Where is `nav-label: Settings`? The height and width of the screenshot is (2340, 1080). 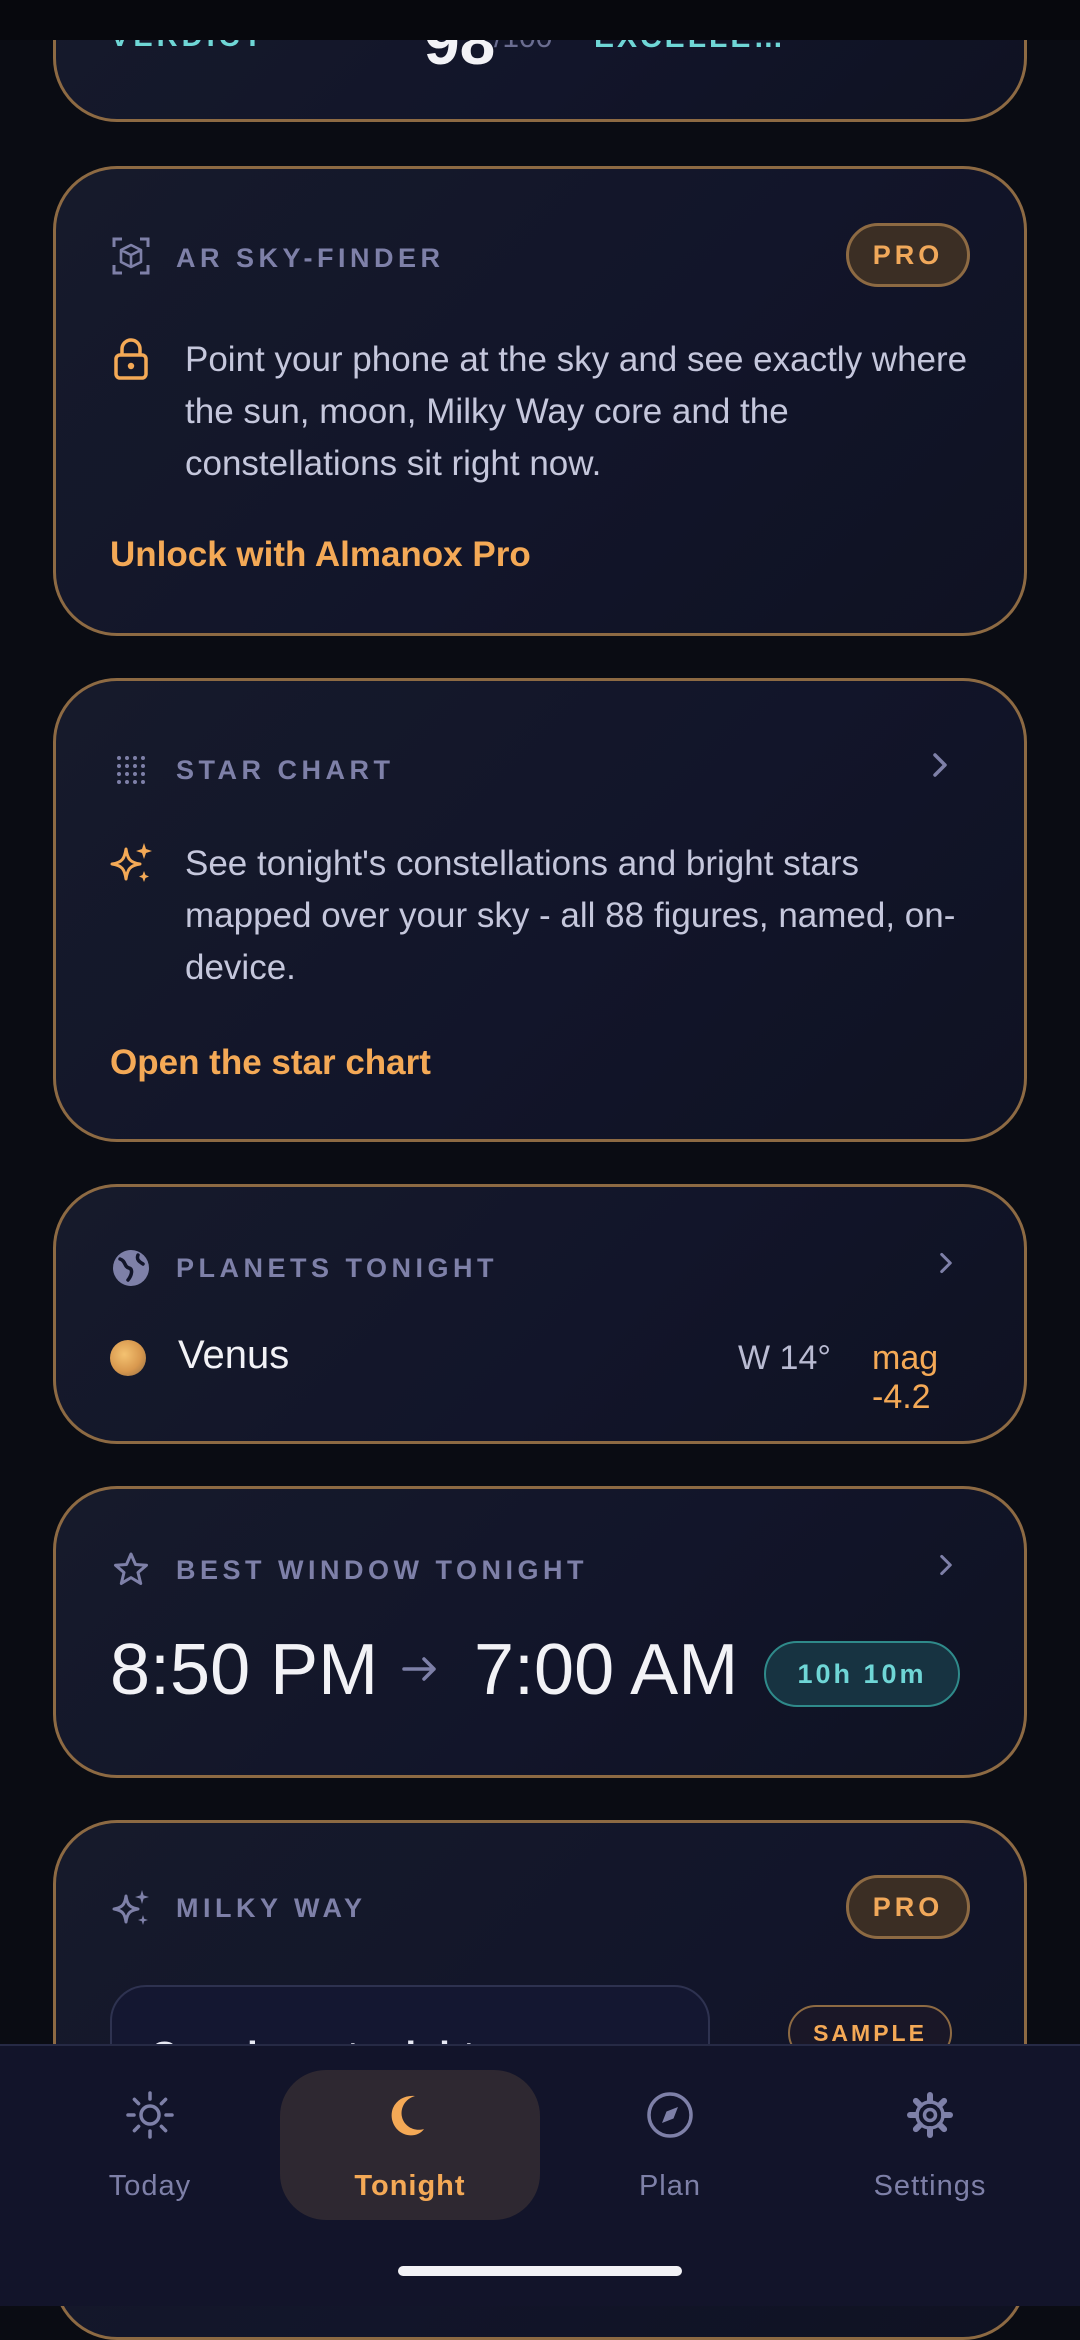
nav-label: Settings is located at coordinates (930, 2186).